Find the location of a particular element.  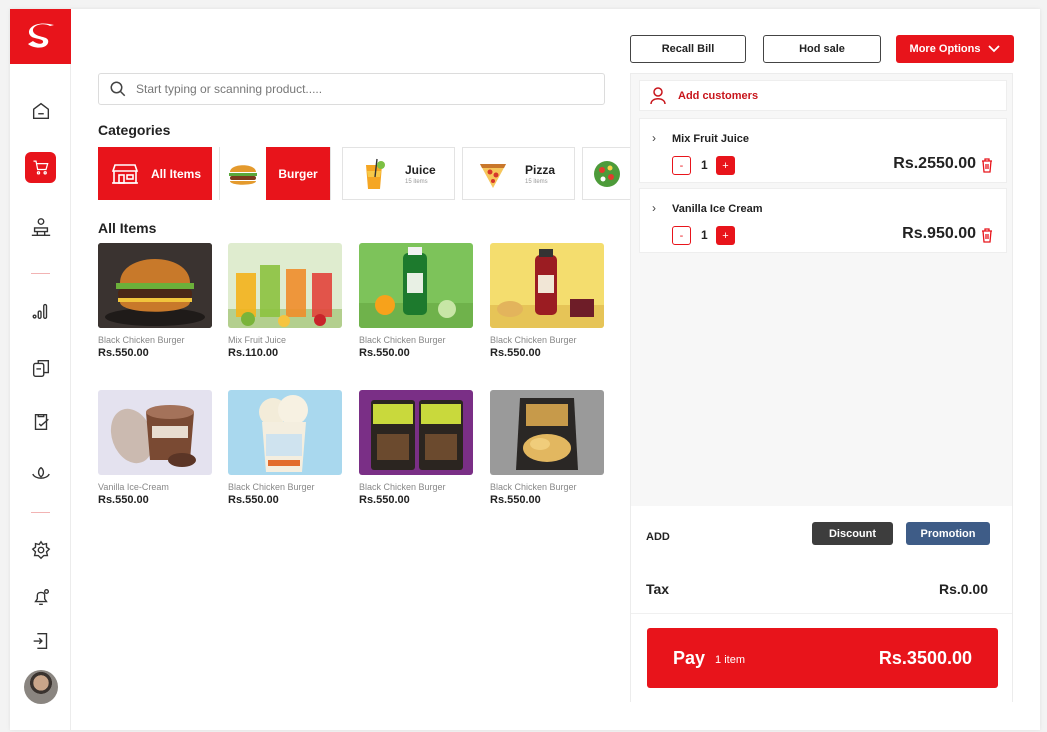

nav-notifications is located at coordinates (40, 597).